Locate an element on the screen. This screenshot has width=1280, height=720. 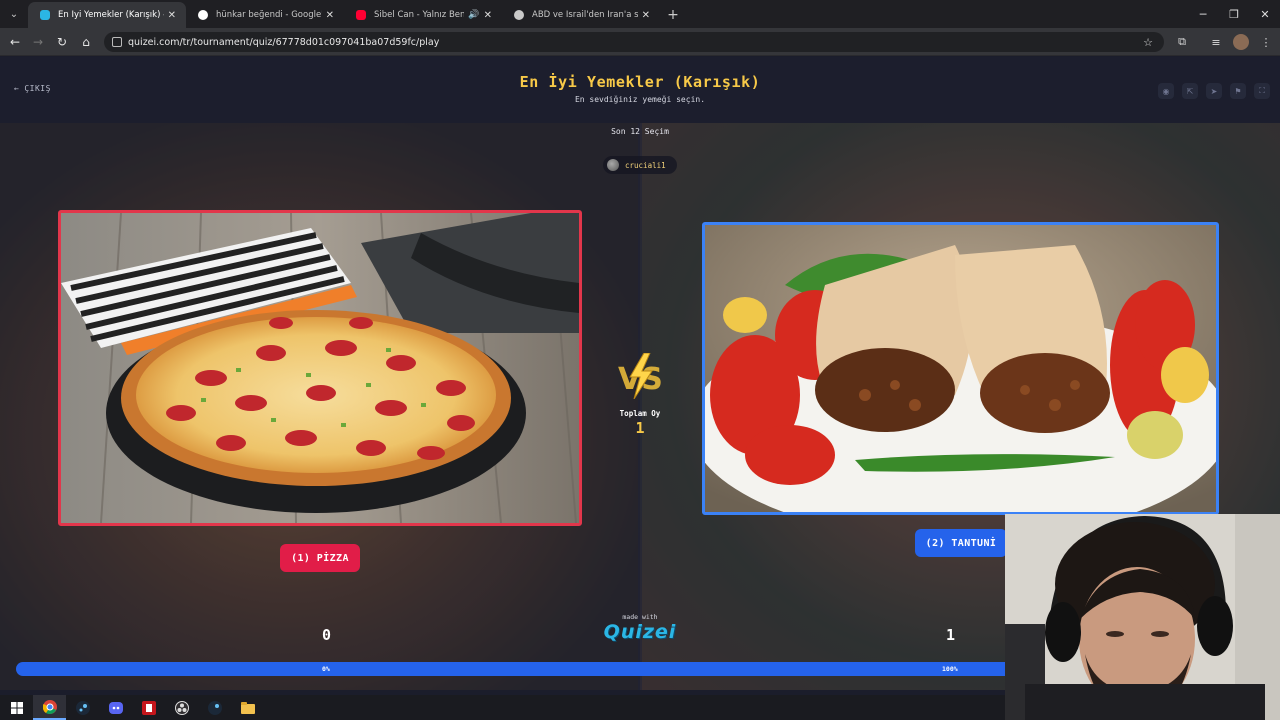
forward-icon: → is located at coordinates (38, 42).